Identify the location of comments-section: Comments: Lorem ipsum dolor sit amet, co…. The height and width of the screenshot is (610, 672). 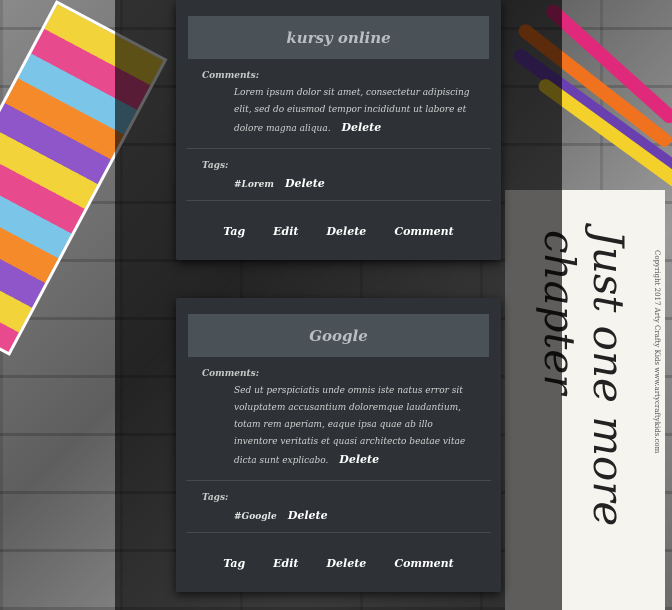
(338, 103).